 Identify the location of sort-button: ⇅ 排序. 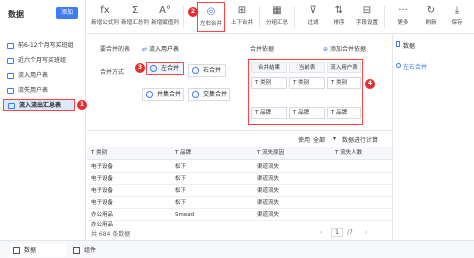
(339, 17).